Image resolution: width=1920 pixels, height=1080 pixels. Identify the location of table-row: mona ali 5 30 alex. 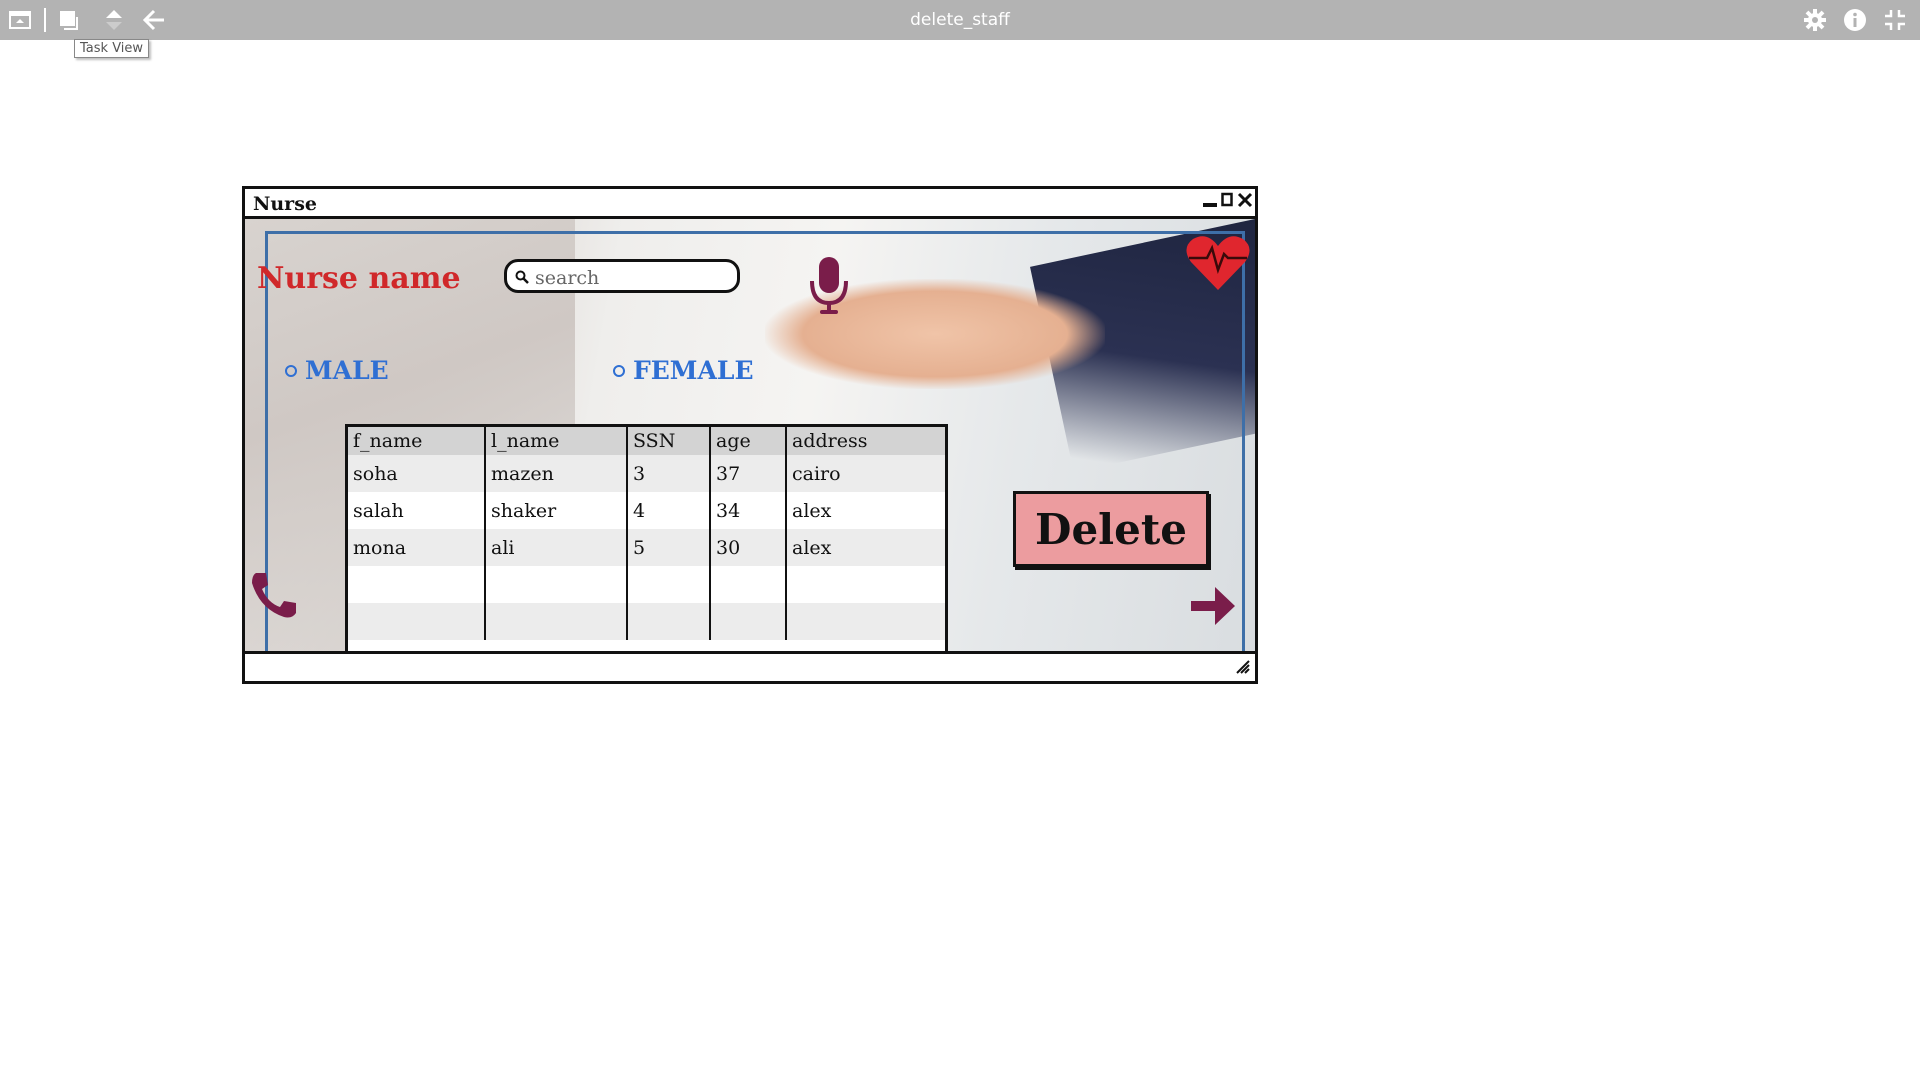
(646, 547).